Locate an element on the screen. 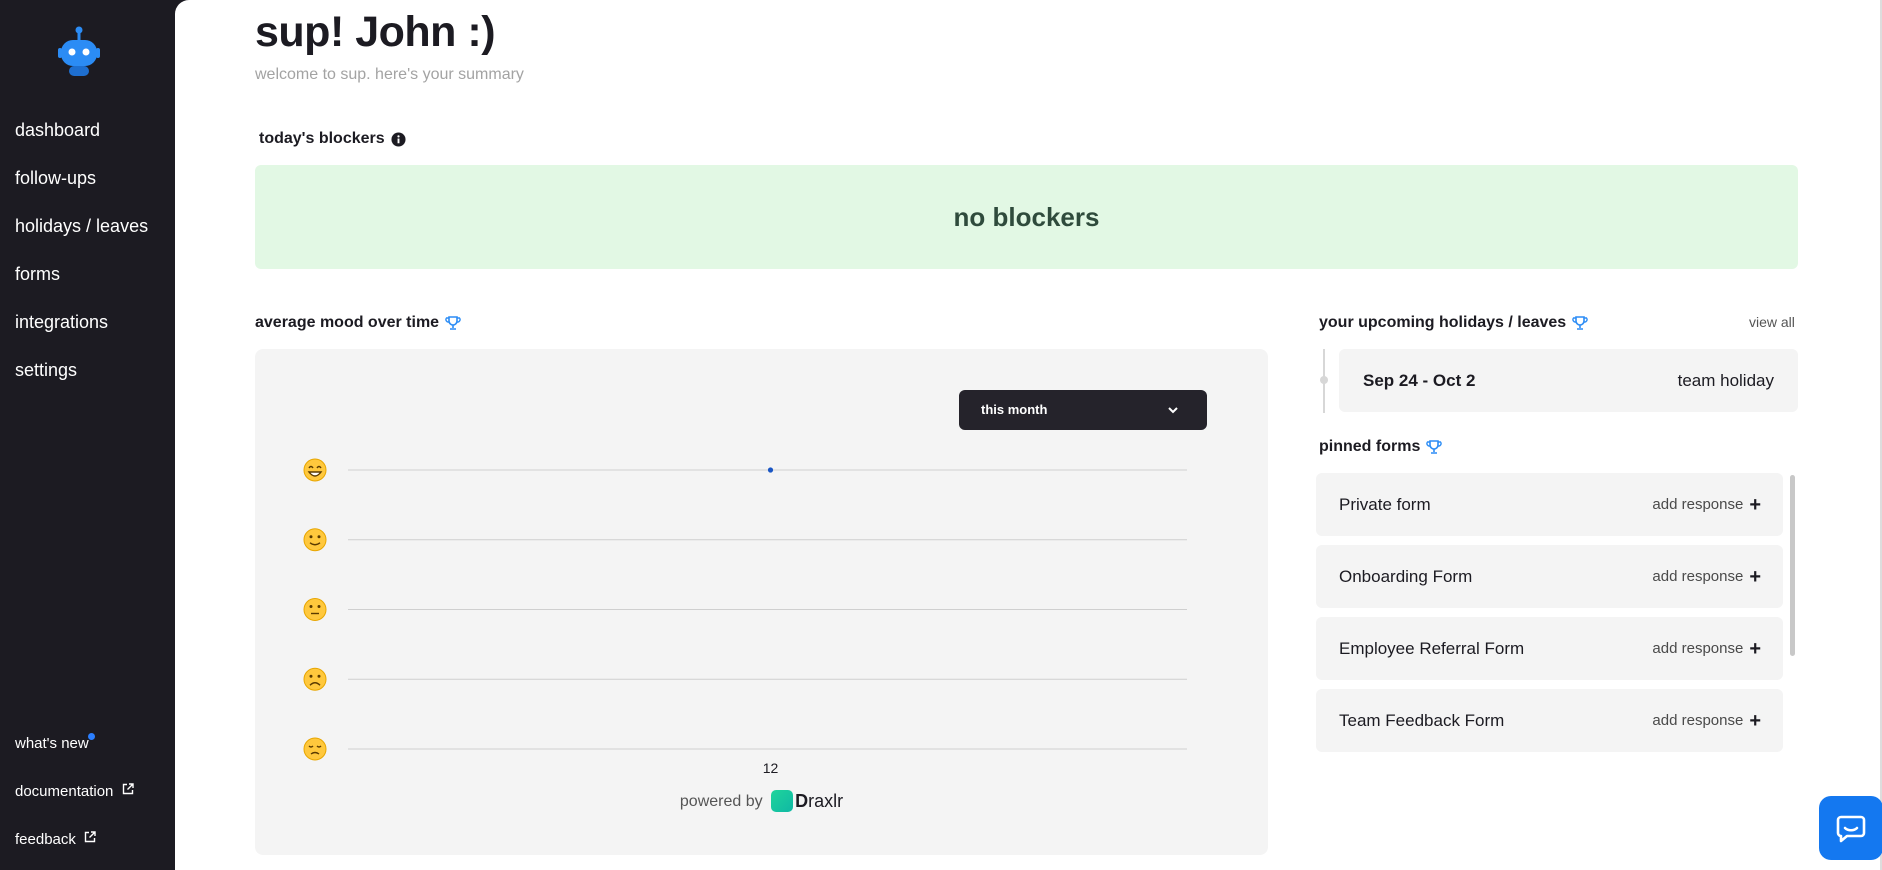 The height and width of the screenshot is (870, 1882). mood-data-point is located at coordinates (770, 470).